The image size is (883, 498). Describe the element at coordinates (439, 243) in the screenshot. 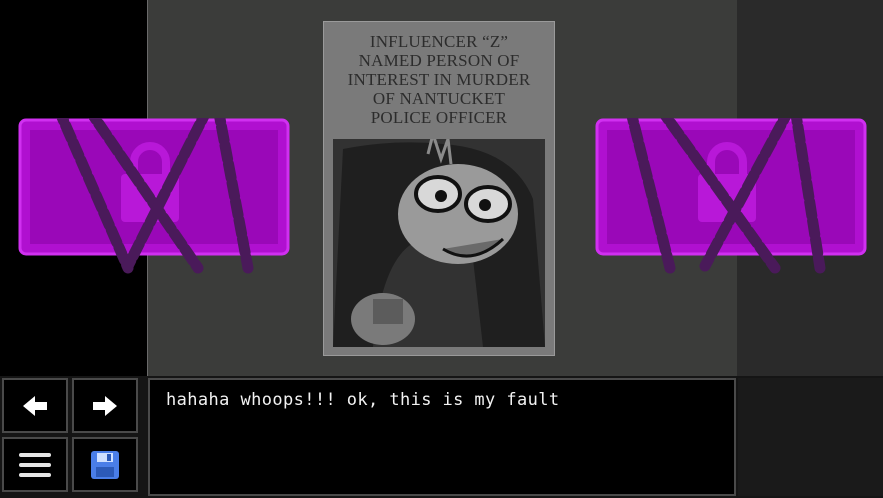

I see `newspaper-photo` at that location.